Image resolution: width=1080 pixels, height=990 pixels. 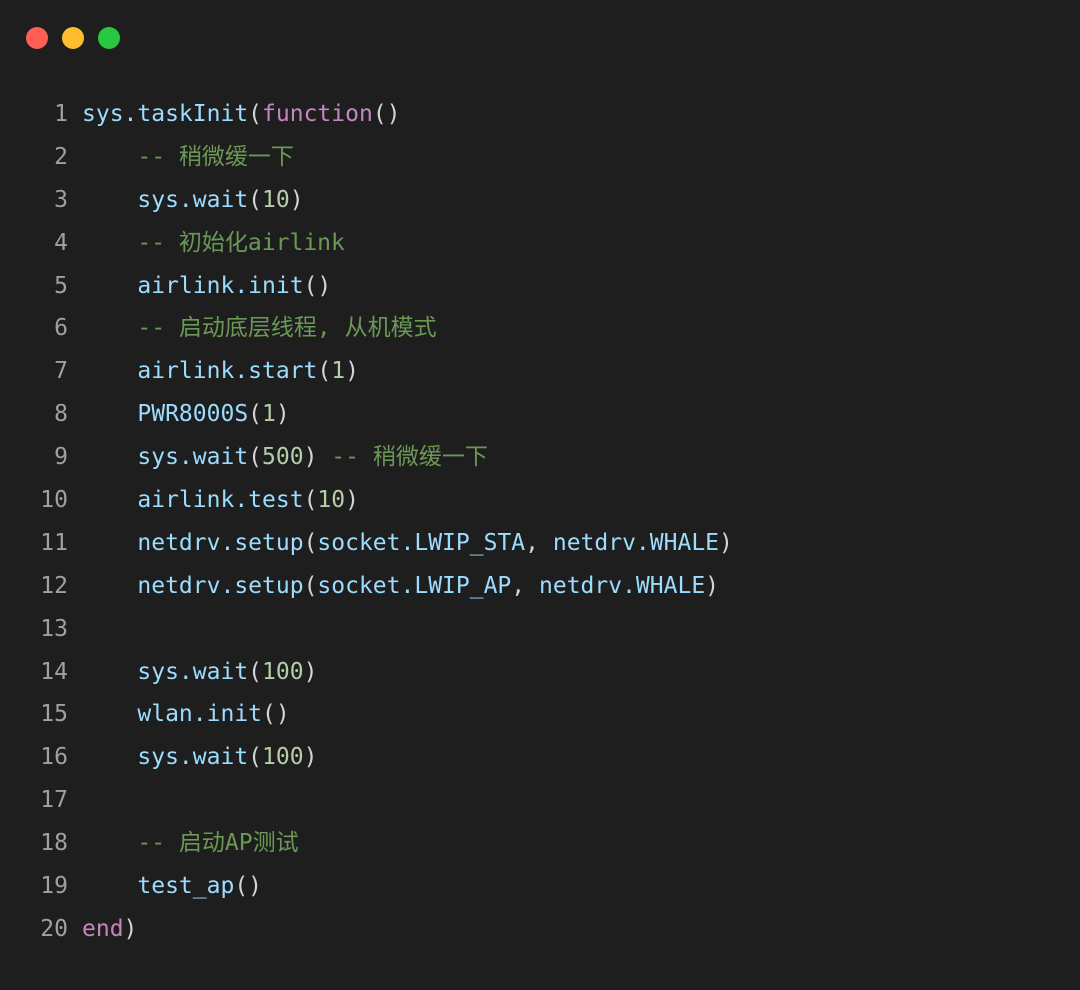 What do you see at coordinates (287, 328) in the screenshot?
I see `code-token-comment: -- 启动底层线程, 从机模式` at bounding box center [287, 328].